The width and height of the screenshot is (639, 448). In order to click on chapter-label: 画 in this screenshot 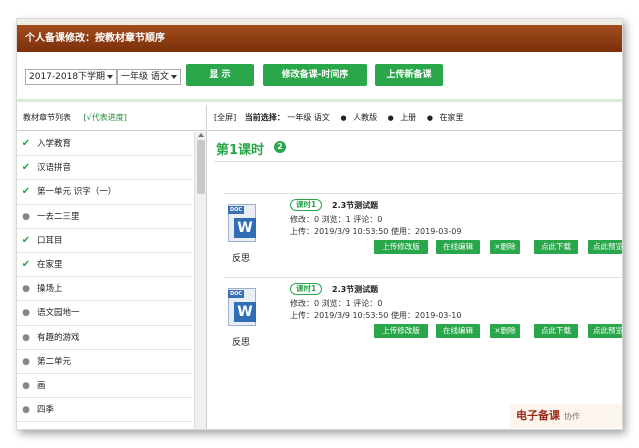, I will do `click(41, 385)`.